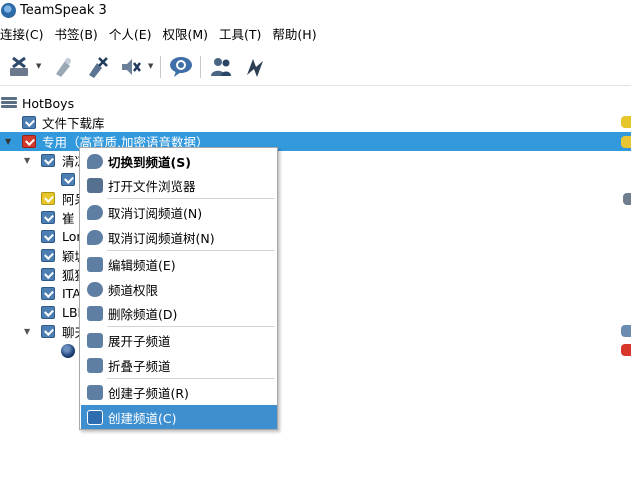 This screenshot has height=493, width=631. What do you see at coordinates (185, 35) in the screenshot?
I see `menu-permissions: 权限(M)` at bounding box center [185, 35].